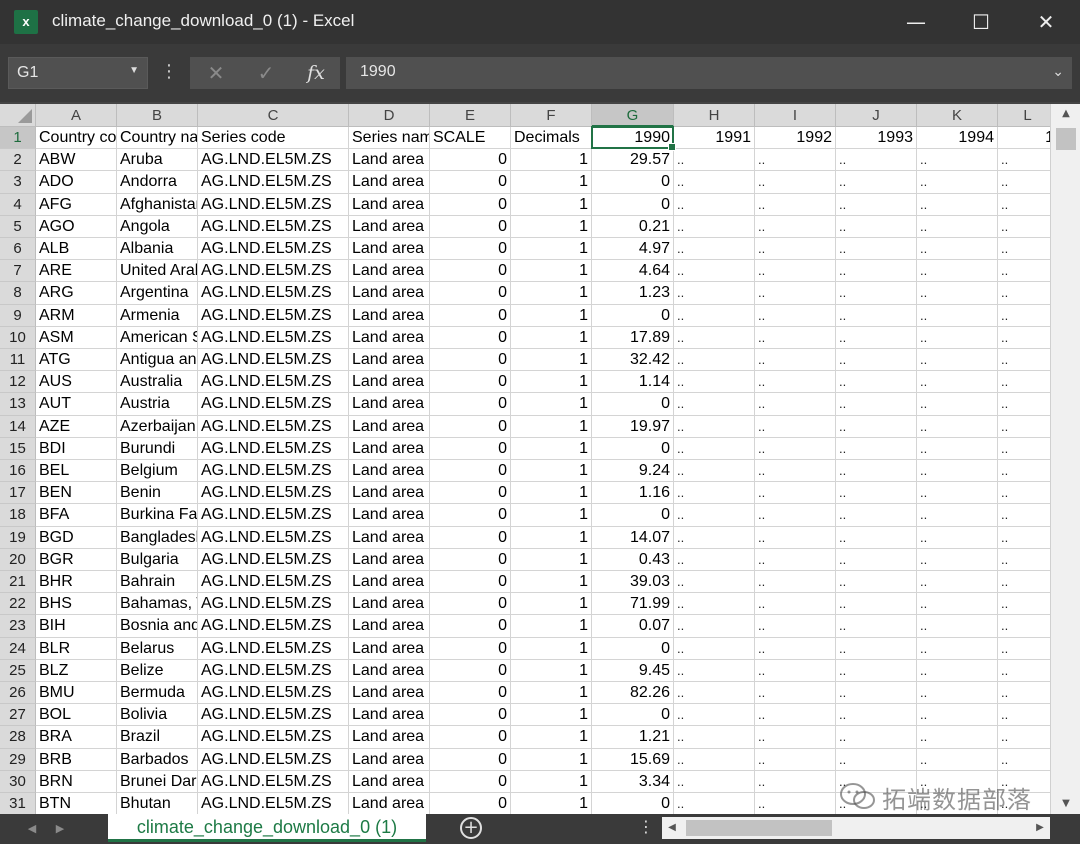 The width and height of the screenshot is (1080, 844). I want to click on header-cell: 1992, so click(795, 138).